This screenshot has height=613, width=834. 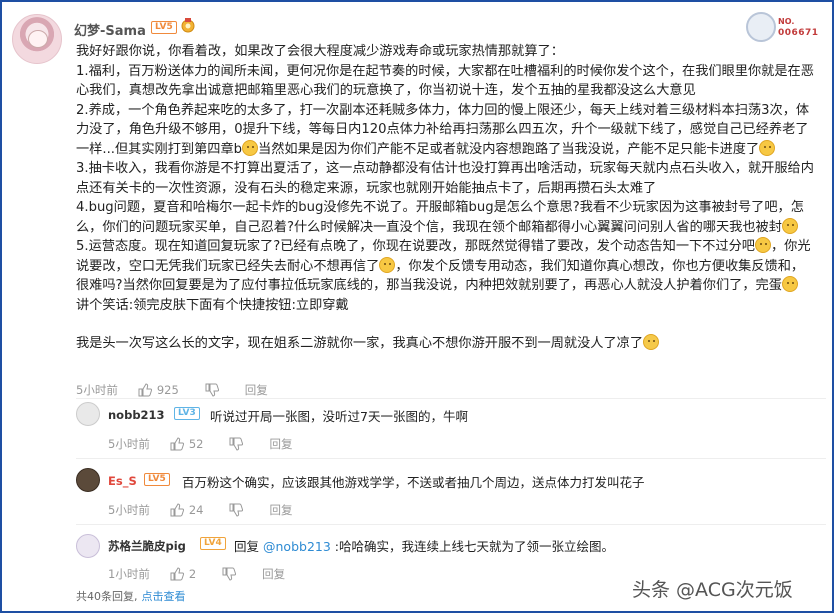 What do you see at coordinates (213, 543) in the screenshot?
I see `level-badge: LV4` at bounding box center [213, 543].